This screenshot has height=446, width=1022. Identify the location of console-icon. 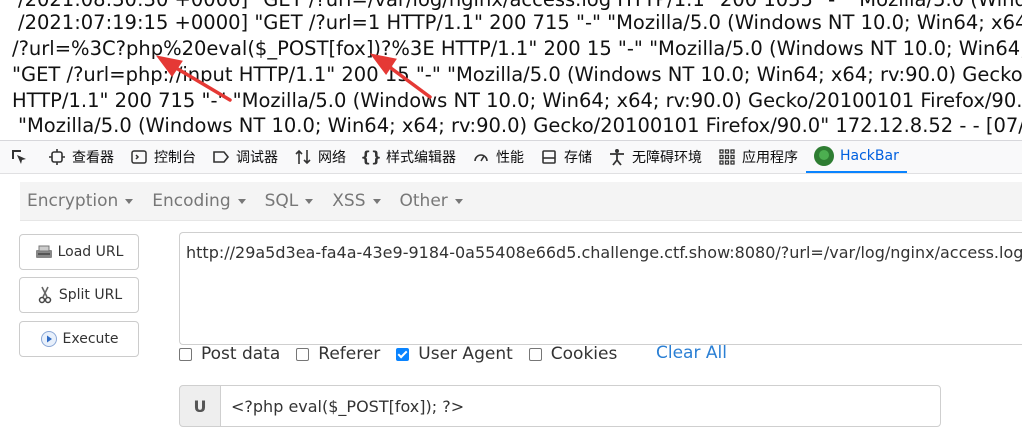
(139, 157).